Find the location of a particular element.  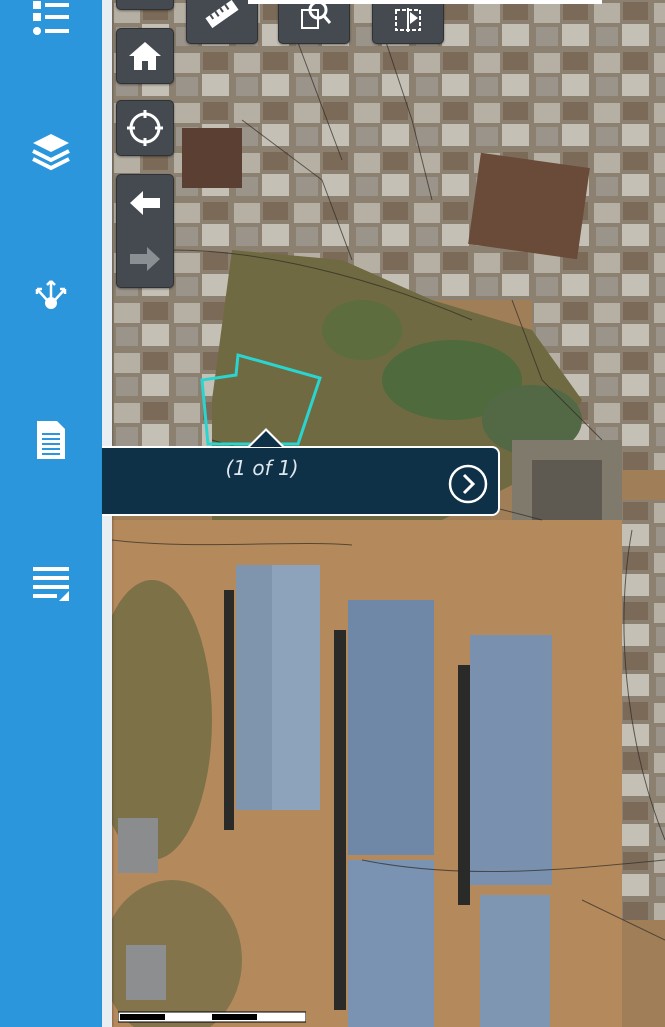

layers-icon is located at coordinates (51, 152).